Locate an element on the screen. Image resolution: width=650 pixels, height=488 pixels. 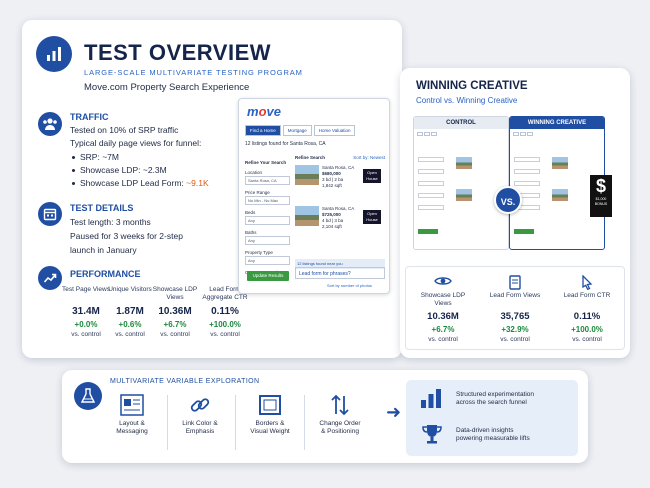
price-field: No Min - No Max is located at coordinates (267, 200).